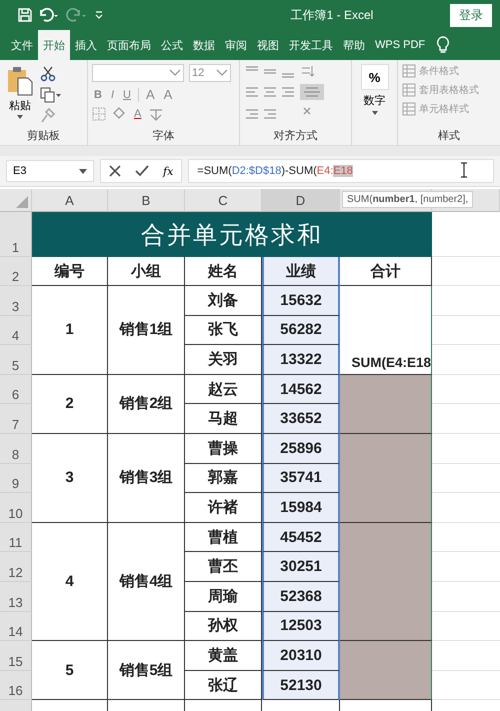 The width and height of the screenshot is (500, 711). Describe the element at coordinates (374, 77) in the screenshot. I see `percent-button: %` at that location.